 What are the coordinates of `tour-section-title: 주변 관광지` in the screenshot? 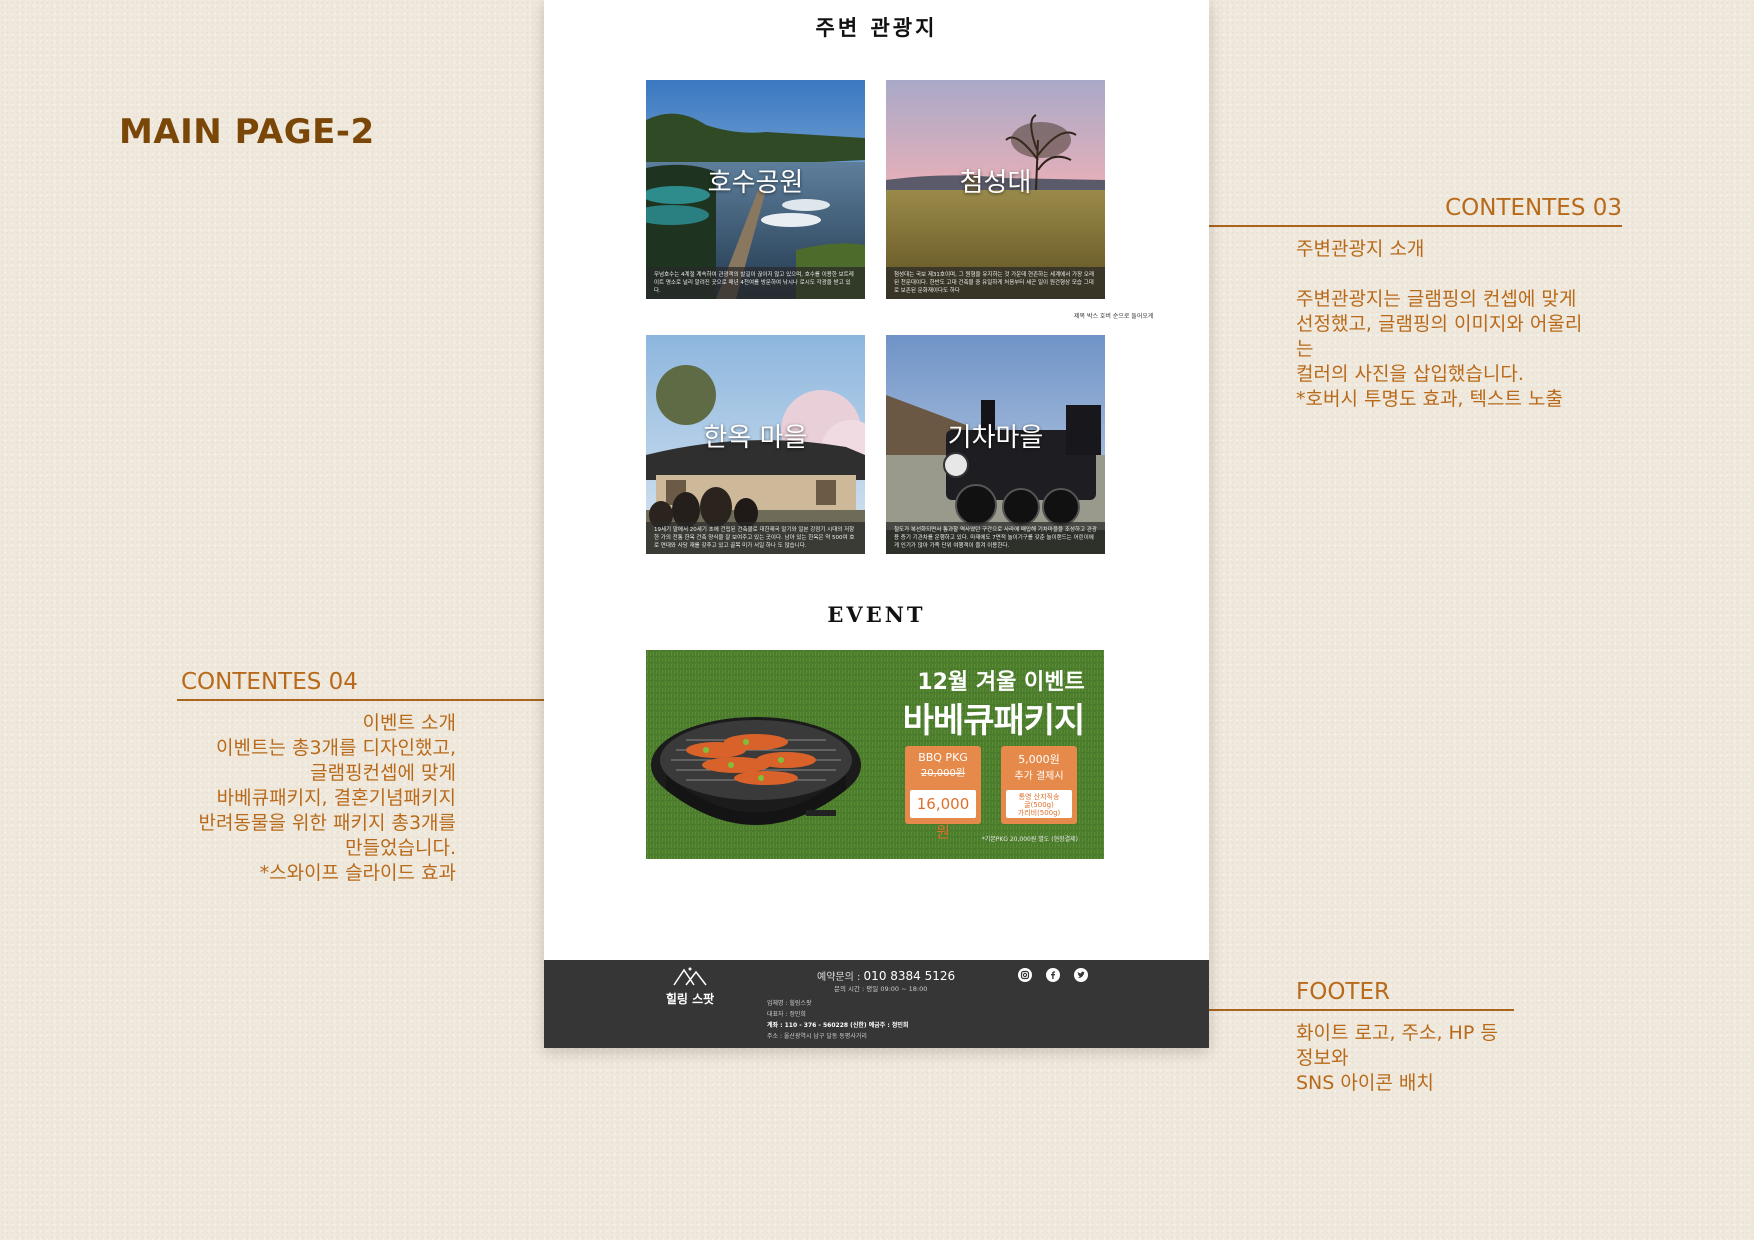 It's located at (876, 27).